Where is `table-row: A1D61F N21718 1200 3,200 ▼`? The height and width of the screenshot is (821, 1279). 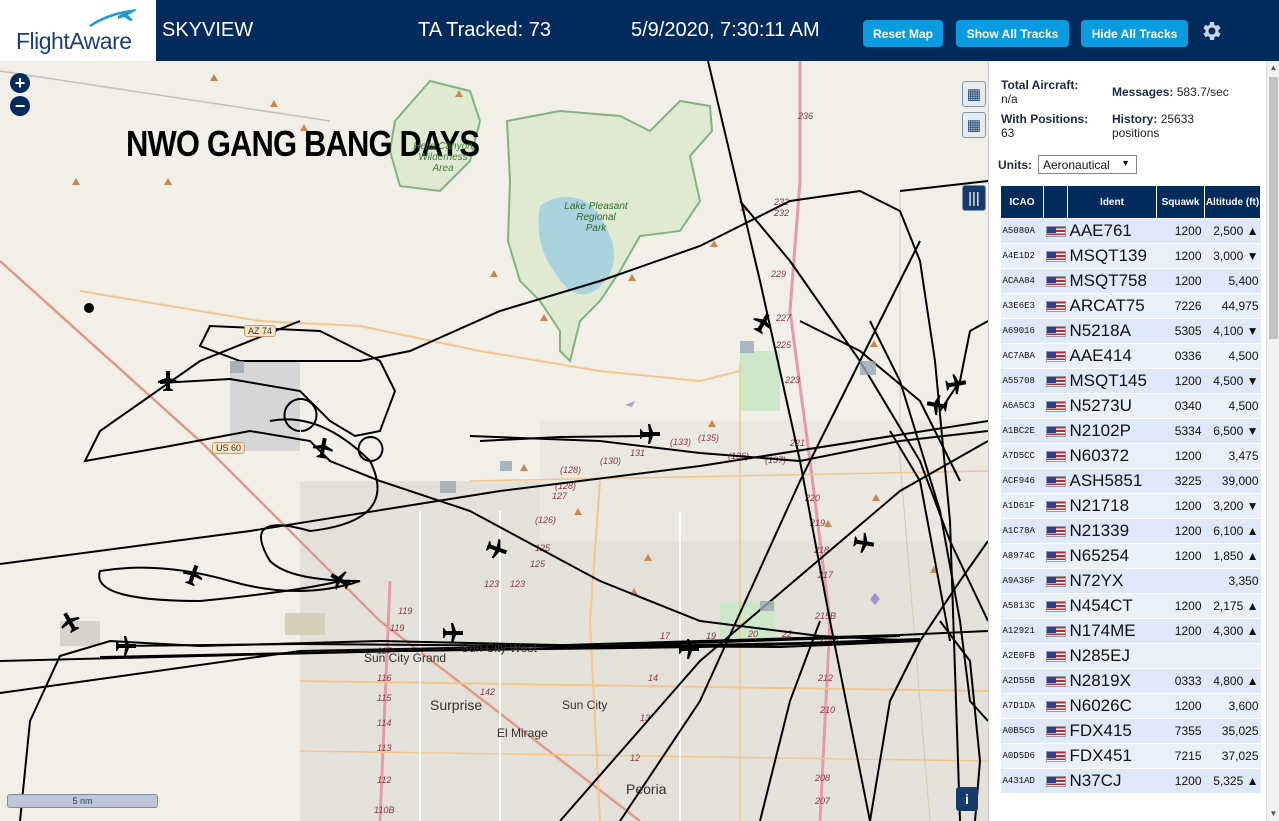 table-row: A1D61F N21718 1200 3,200 ▼ is located at coordinates (1130, 506).